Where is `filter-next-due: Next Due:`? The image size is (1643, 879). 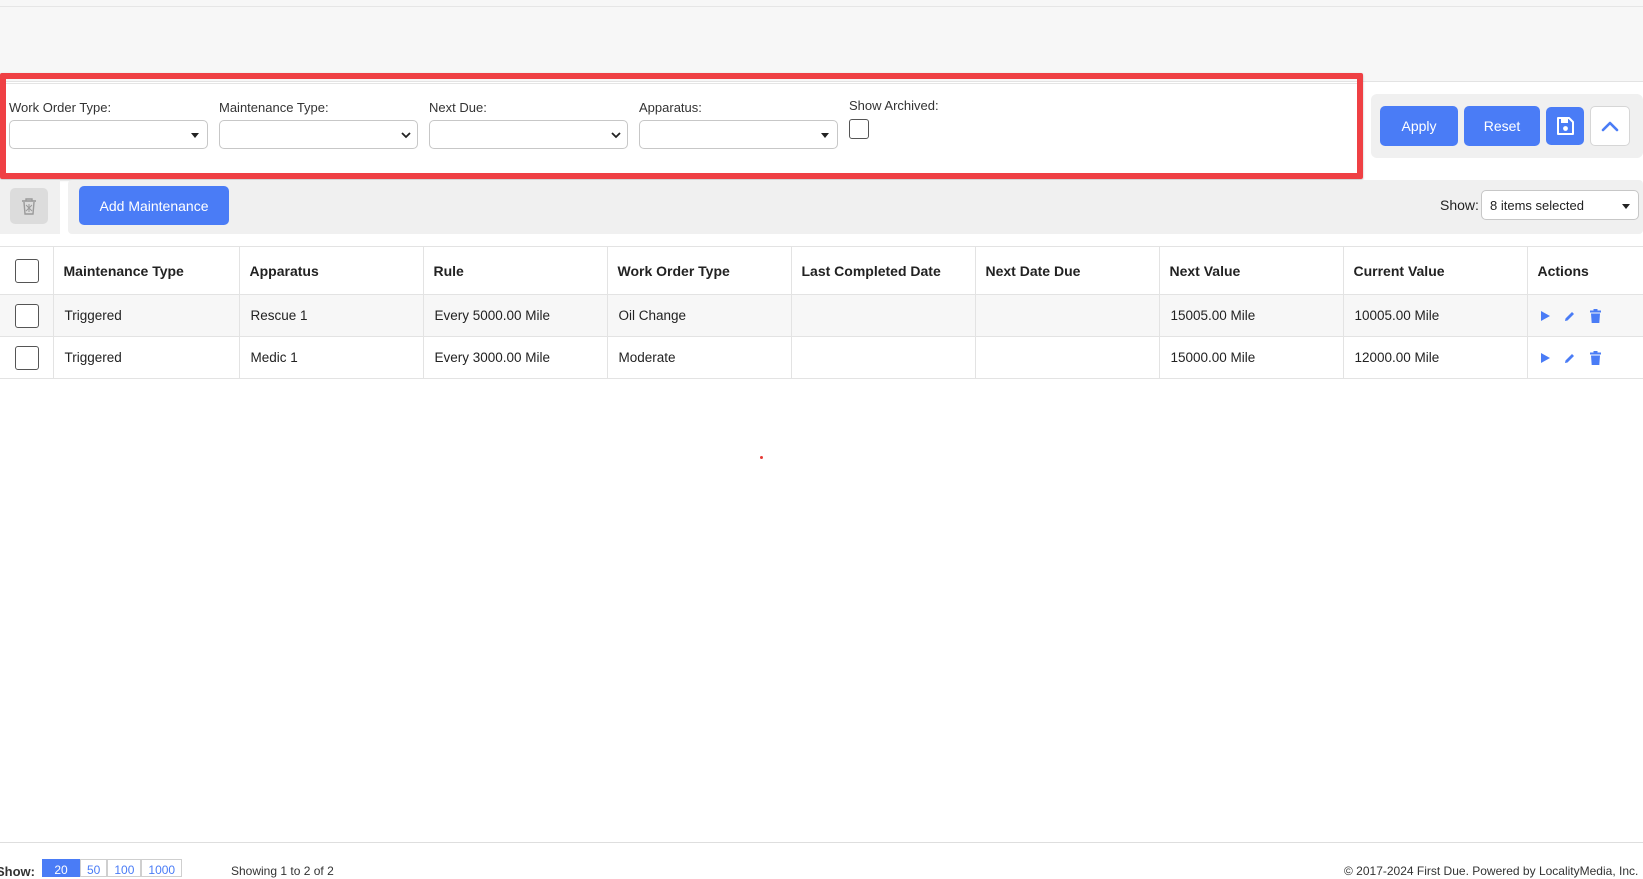
filter-next-due: Next Due: is located at coordinates (528, 124).